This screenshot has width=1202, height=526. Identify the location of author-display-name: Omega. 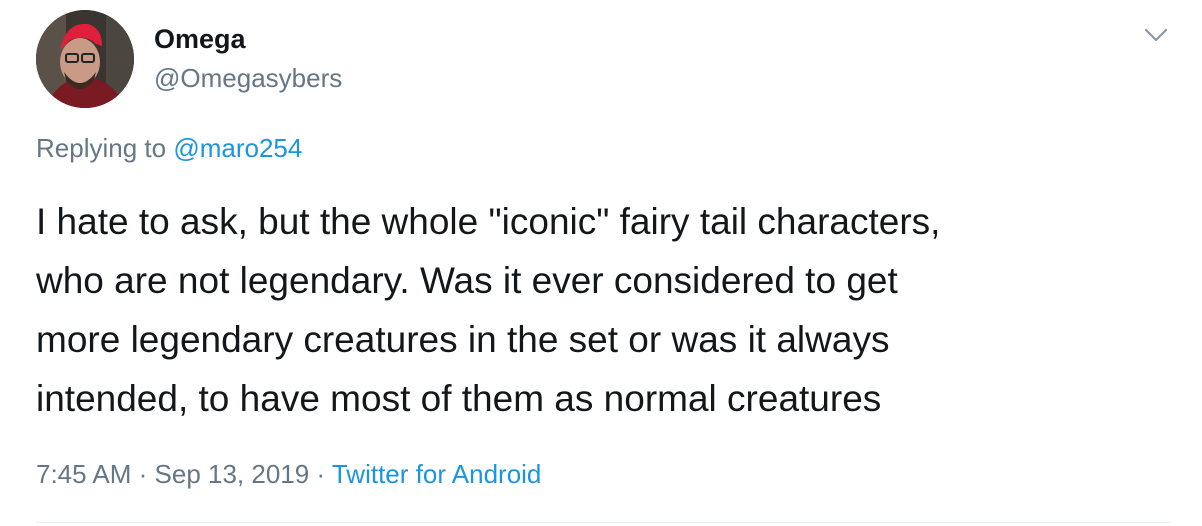
(200, 39).